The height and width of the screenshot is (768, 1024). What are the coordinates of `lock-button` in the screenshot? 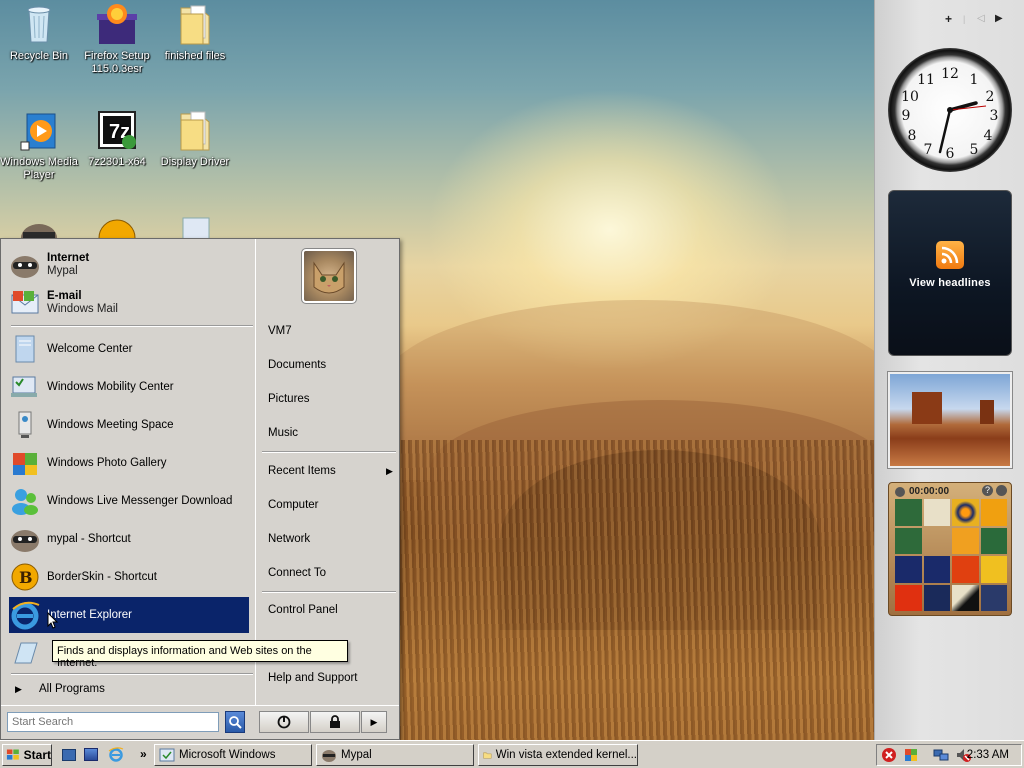 It's located at (335, 722).